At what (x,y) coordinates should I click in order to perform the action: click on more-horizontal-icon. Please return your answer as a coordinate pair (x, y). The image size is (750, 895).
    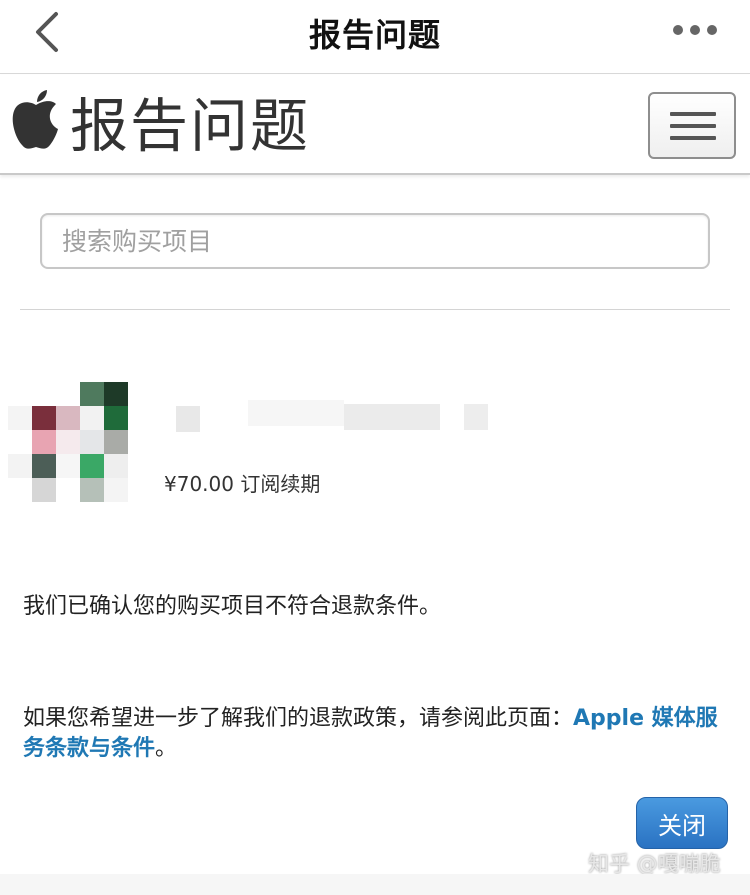
    Looking at the image, I should click on (695, 30).